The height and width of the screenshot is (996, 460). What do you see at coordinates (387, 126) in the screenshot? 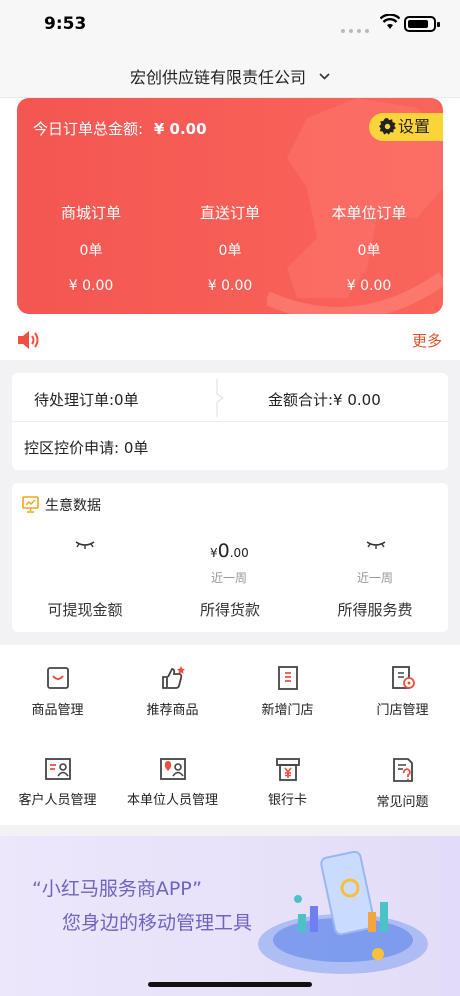
I see `gear-icon` at bounding box center [387, 126].